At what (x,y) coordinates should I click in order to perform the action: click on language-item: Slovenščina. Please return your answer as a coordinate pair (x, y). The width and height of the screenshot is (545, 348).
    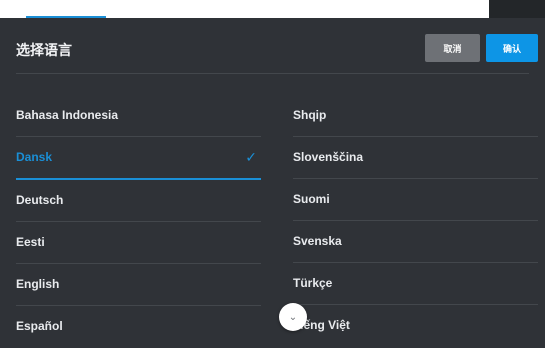
    Looking at the image, I should click on (415, 158).